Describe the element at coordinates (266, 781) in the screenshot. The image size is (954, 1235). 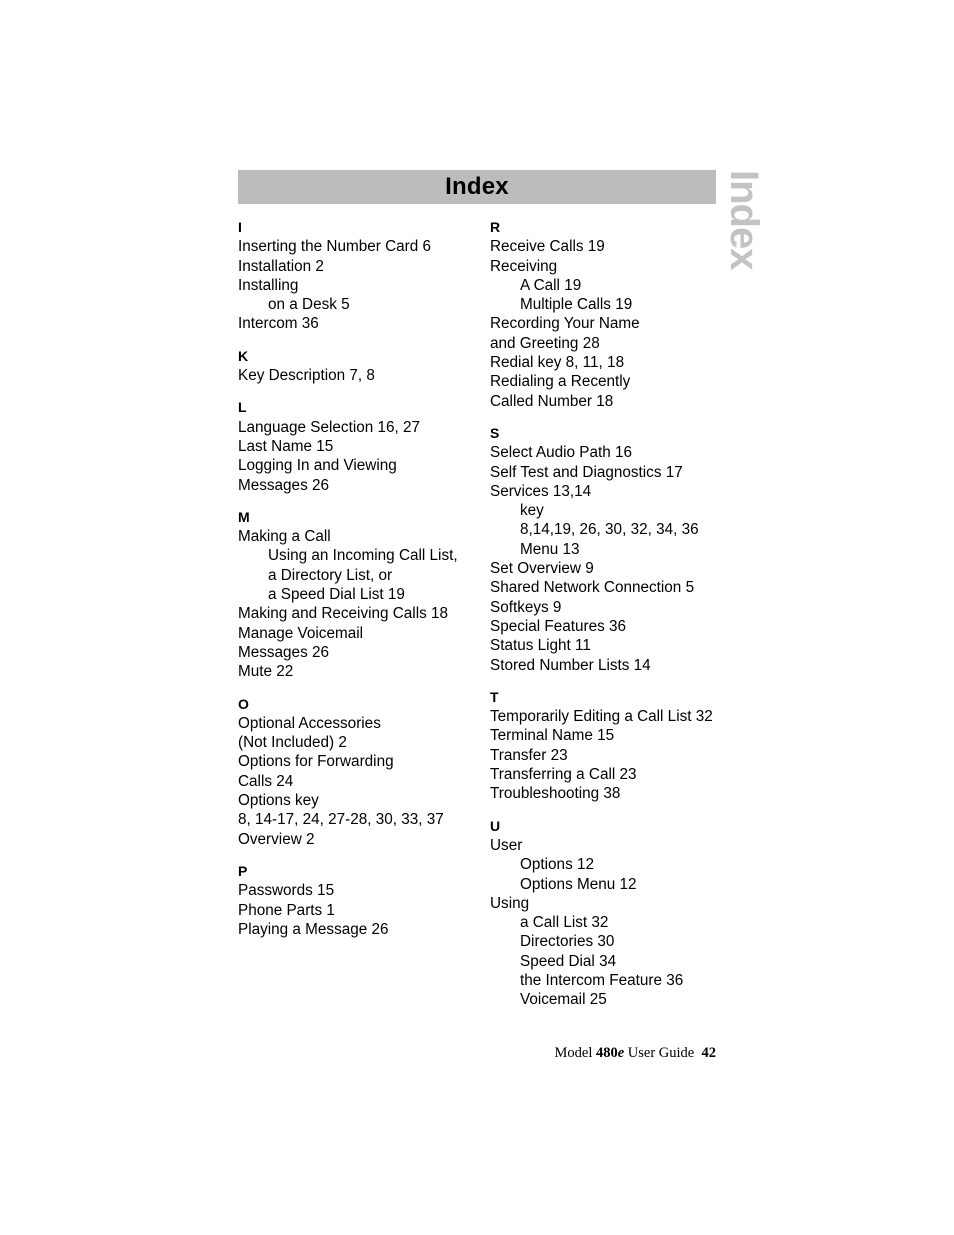
I see `index-entry: Calls 24` at that location.